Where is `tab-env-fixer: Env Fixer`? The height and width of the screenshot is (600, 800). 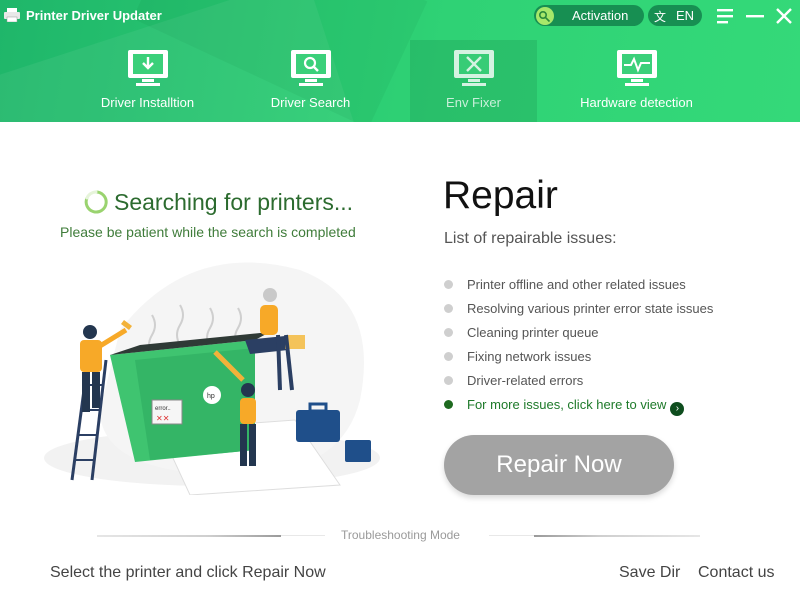 tab-env-fixer: Env Fixer is located at coordinates (473, 81).